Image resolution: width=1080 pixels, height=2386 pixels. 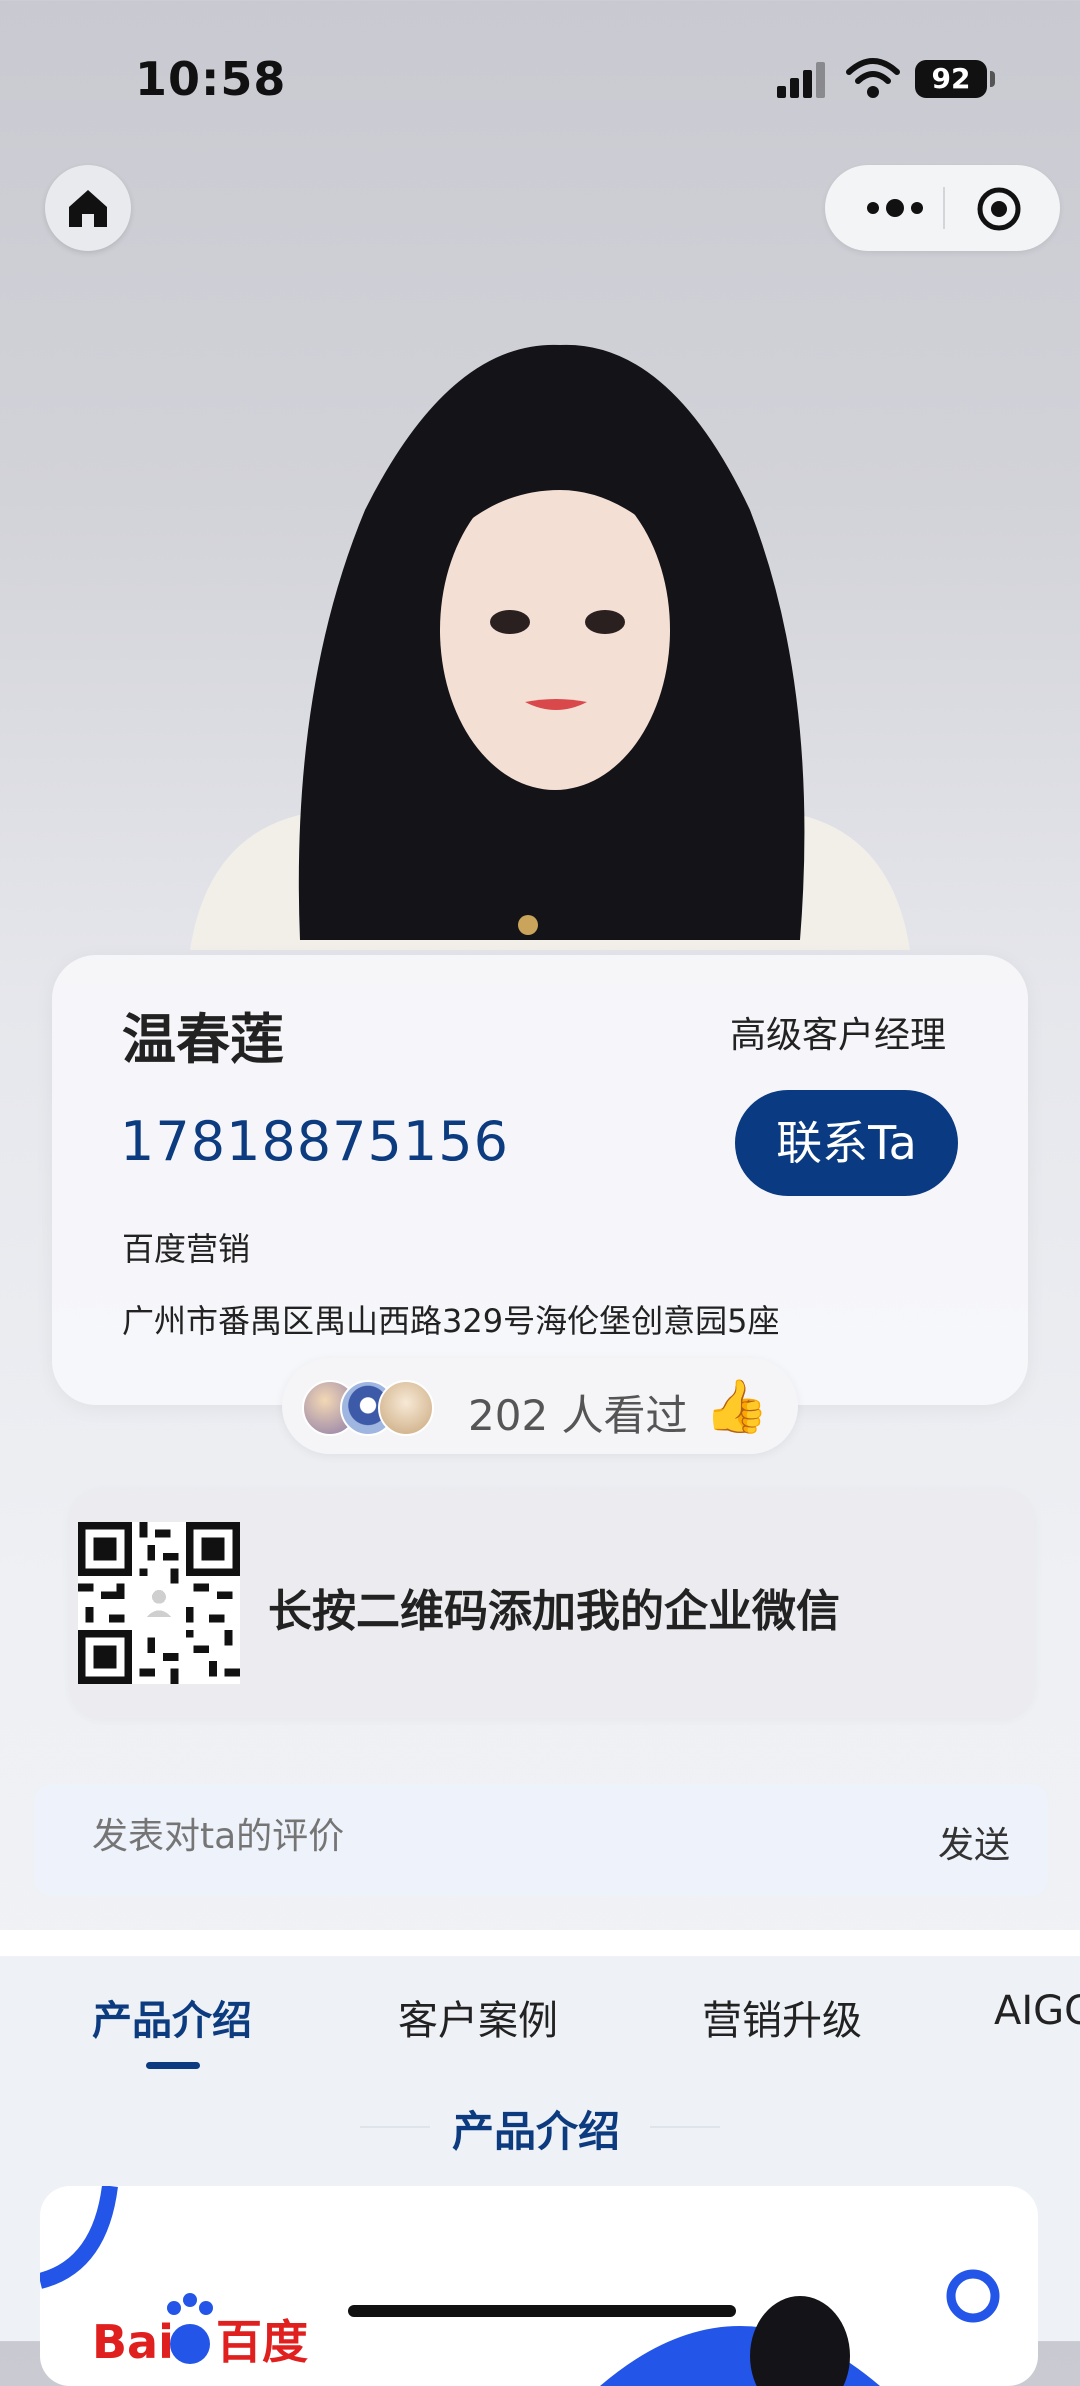 What do you see at coordinates (211, 79) in the screenshot?
I see `status-time: 10:58` at bounding box center [211, 79].